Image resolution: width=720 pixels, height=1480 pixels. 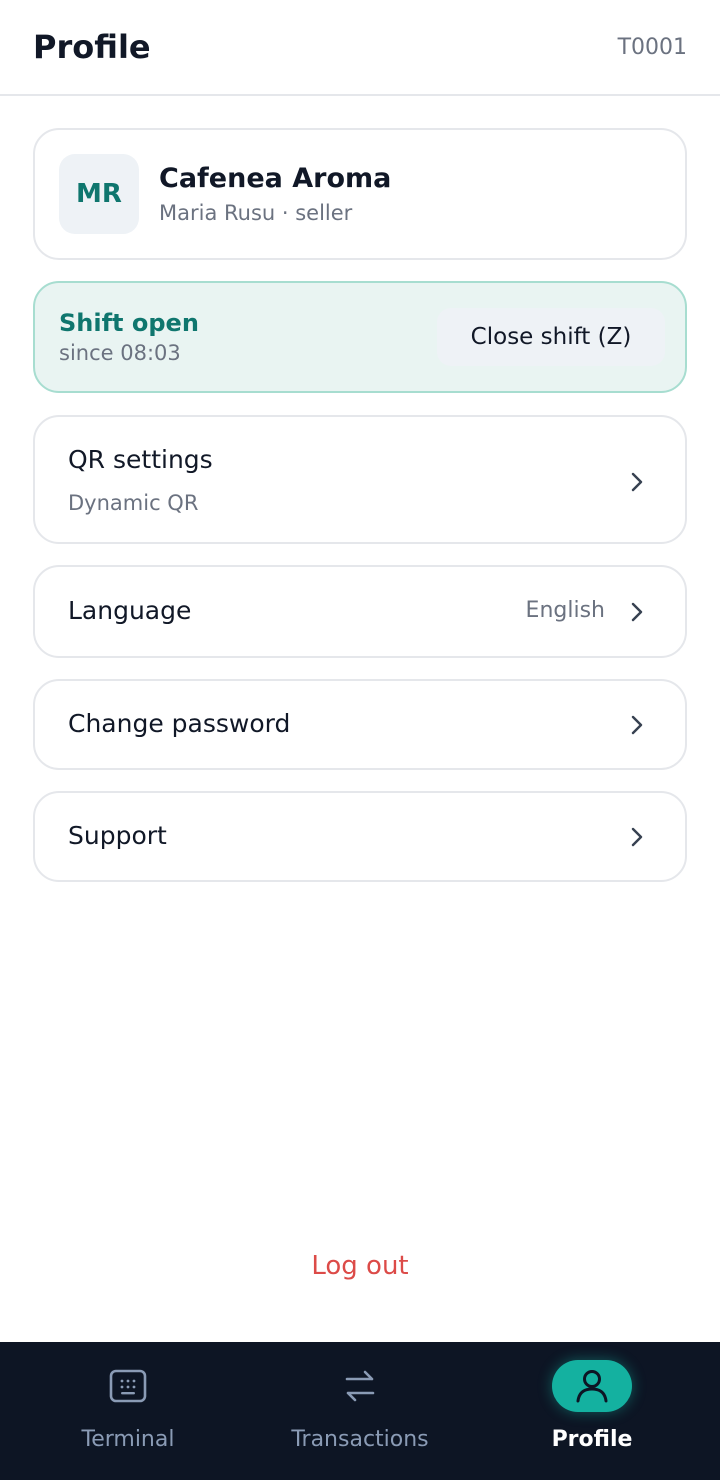 I want to click on nav-item-terminal: Terminal, so click(x=128, y=1411).